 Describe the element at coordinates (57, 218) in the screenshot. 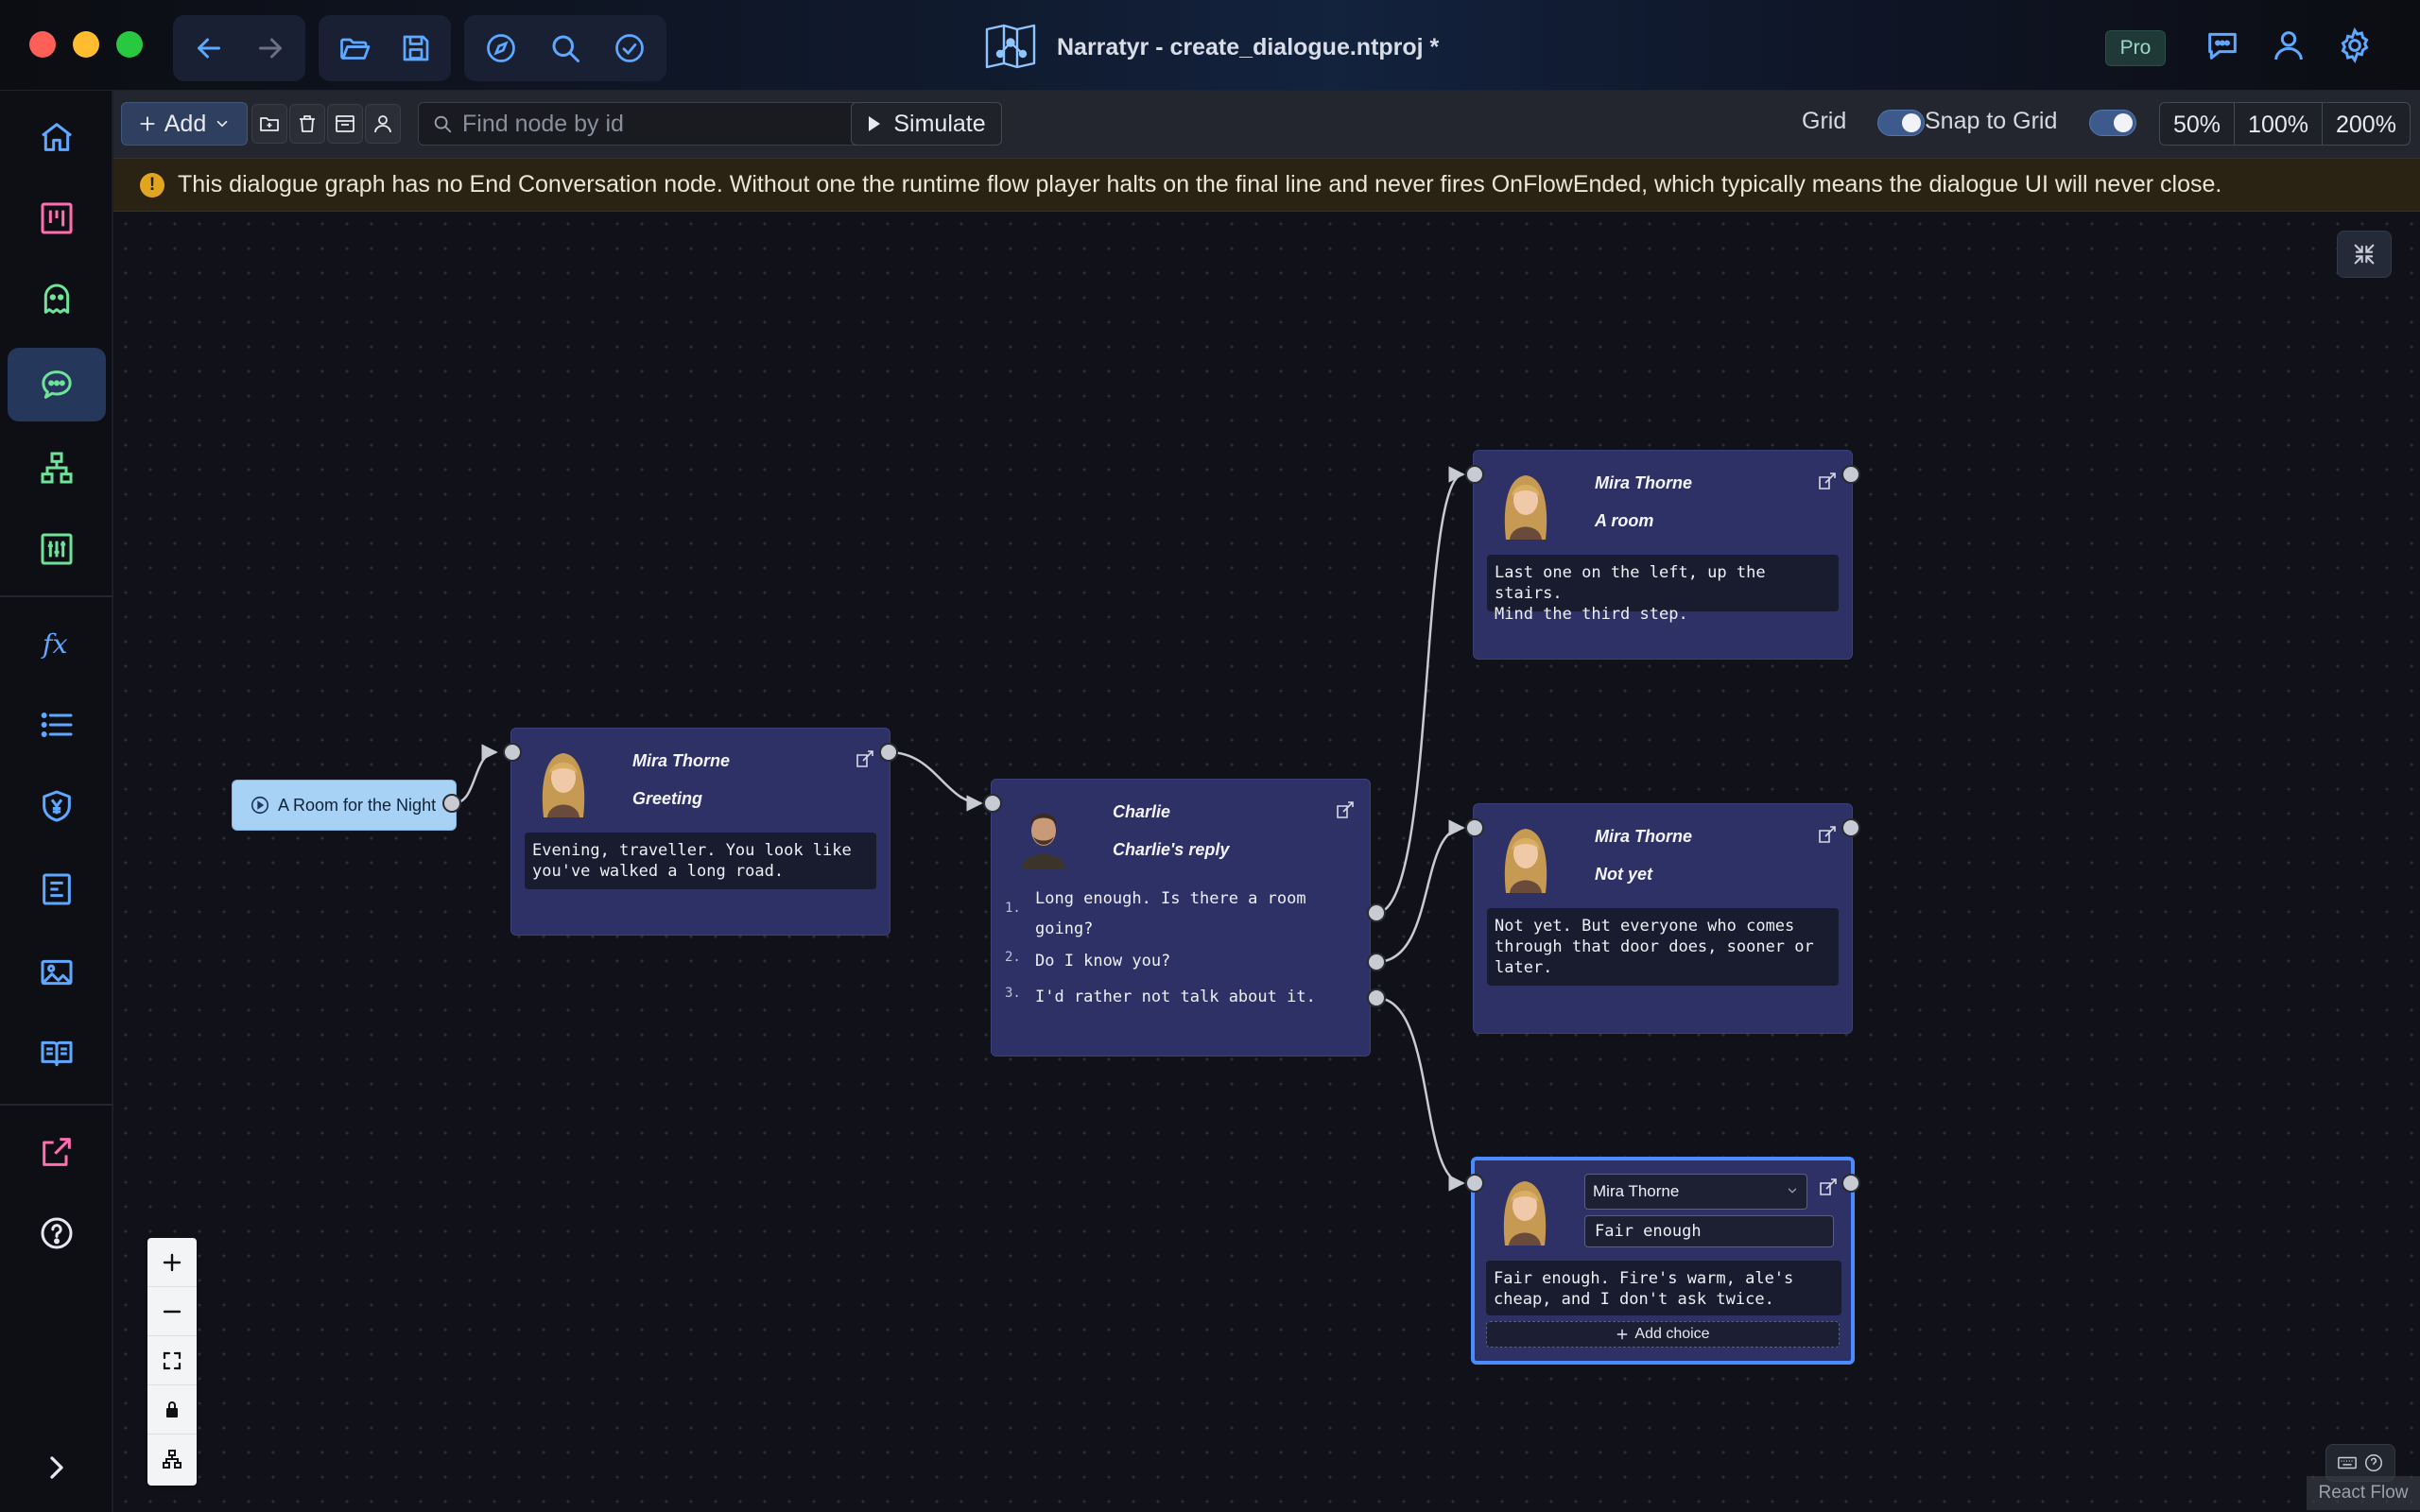

I see `sidebar-item-board` at that location.